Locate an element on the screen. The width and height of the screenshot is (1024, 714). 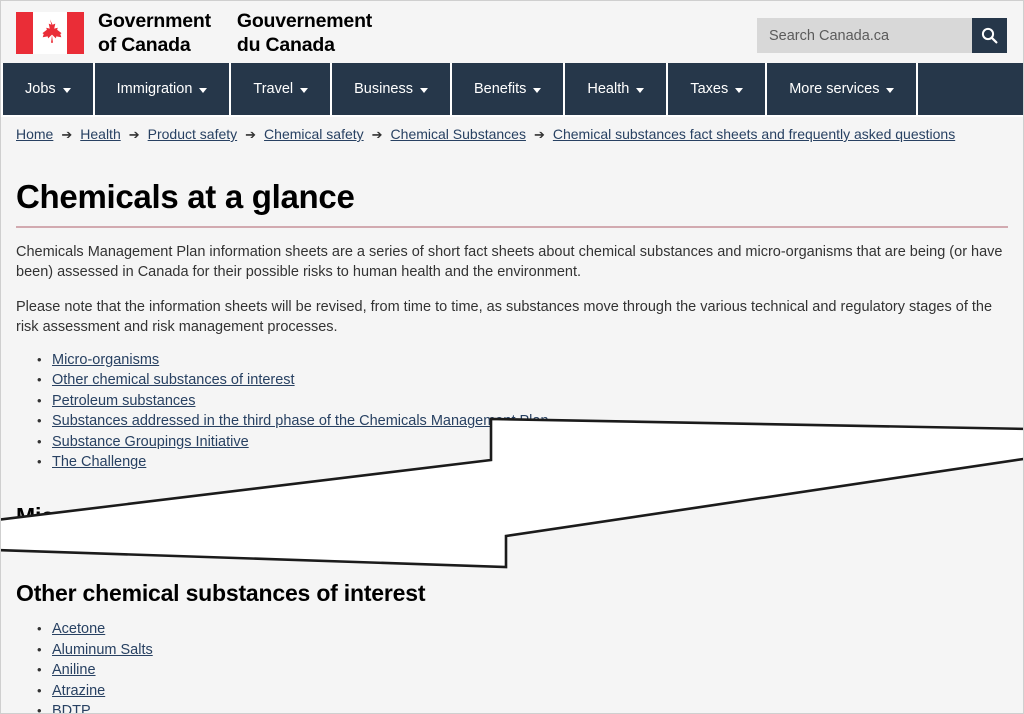
nav-item-health: Health is located at coordinates (617, 89).